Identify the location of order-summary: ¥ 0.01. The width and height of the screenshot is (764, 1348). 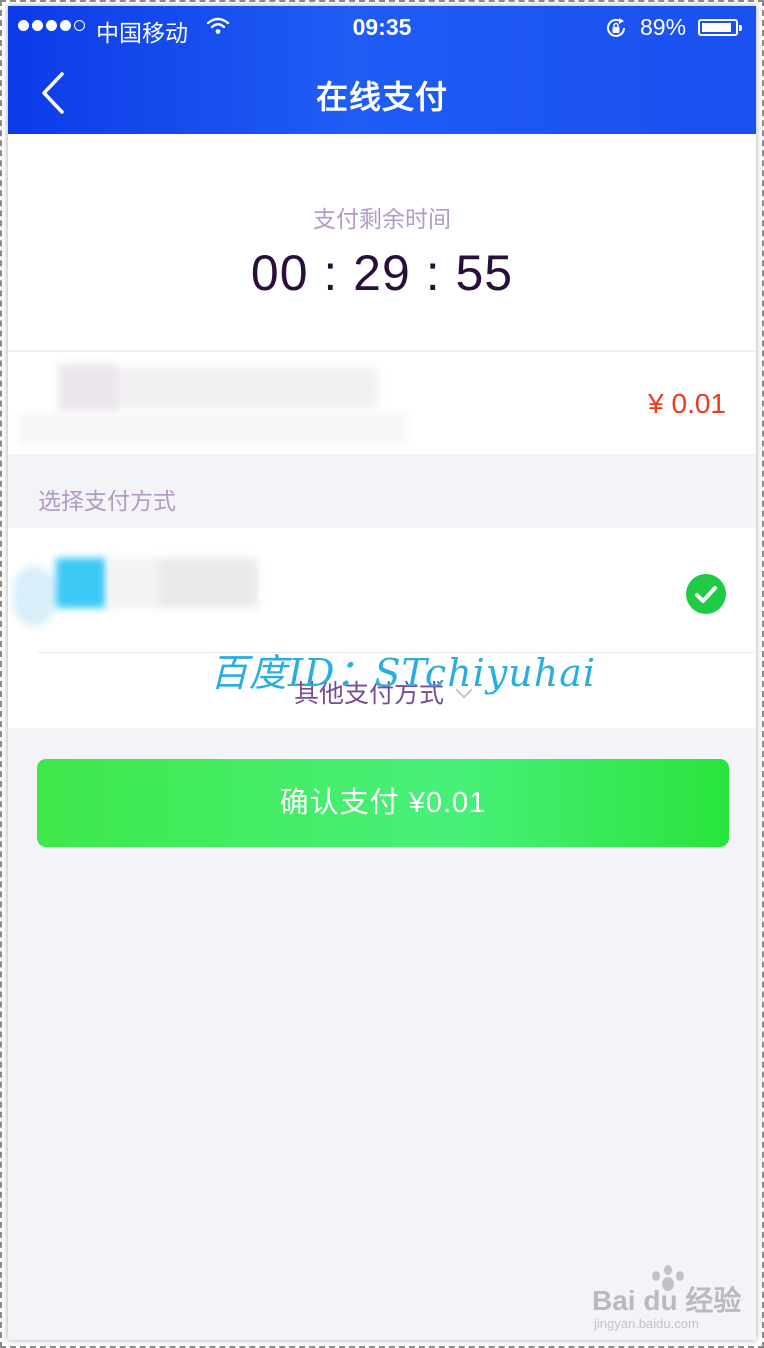
(382, 402).